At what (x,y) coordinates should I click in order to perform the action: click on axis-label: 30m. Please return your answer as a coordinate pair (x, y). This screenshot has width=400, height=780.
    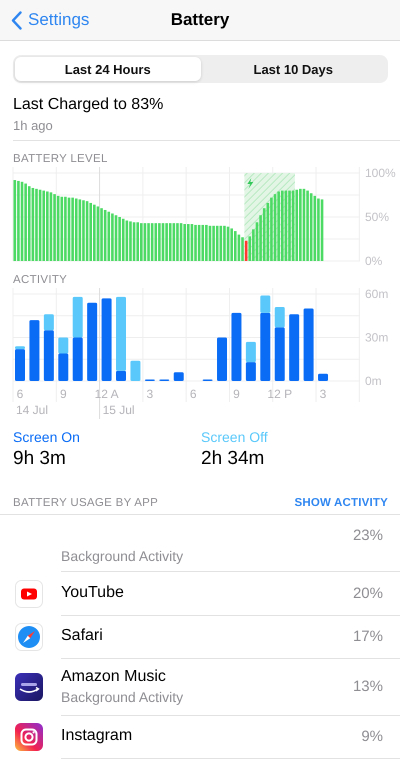
    Looking at the image, I should click on (376, 337).